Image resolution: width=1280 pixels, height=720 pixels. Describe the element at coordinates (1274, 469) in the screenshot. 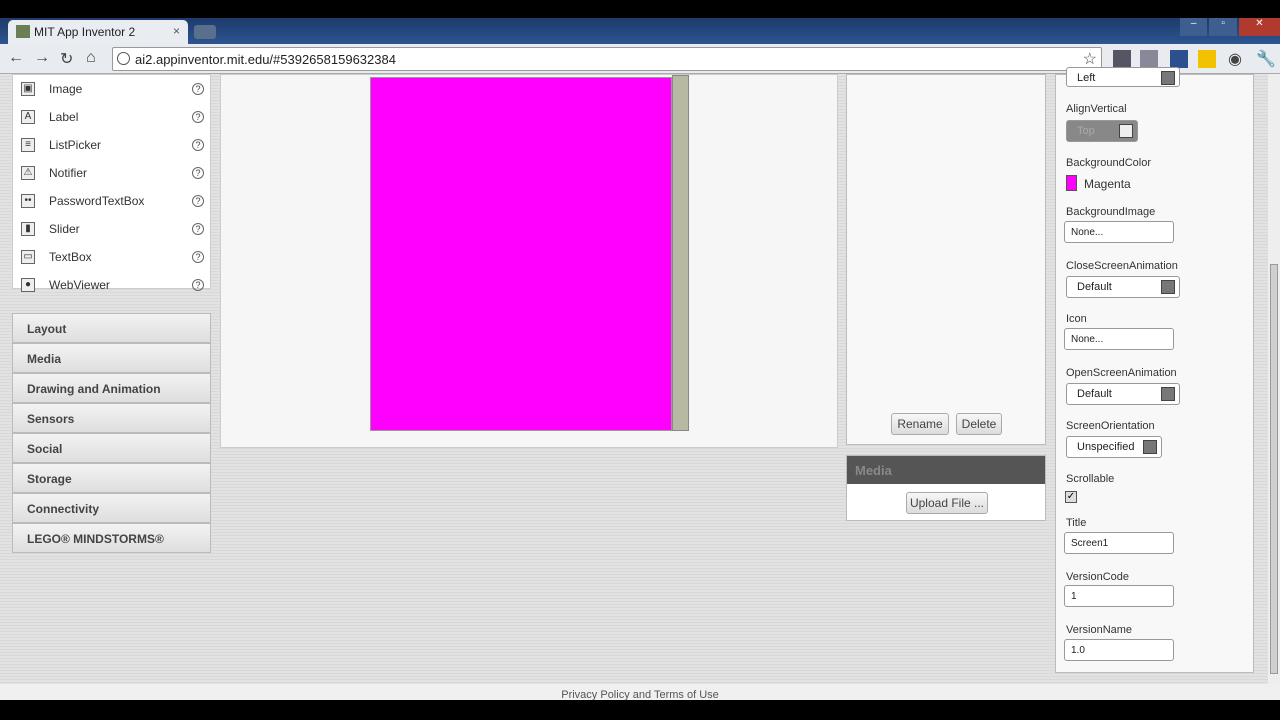

I see `page-scrollbar-thumb` at that location.